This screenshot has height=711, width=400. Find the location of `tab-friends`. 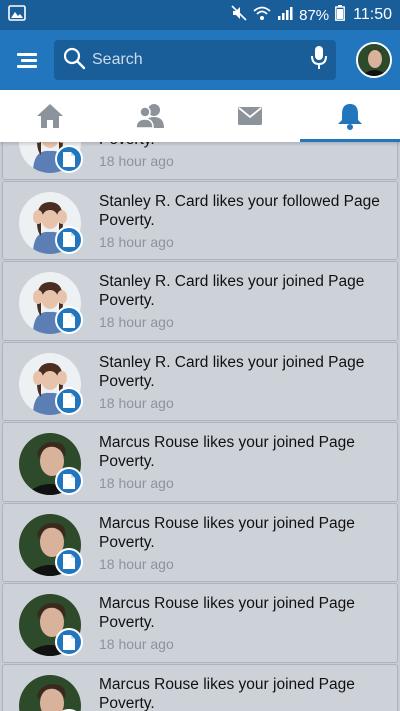

tab-friends is located at coordinates (150, 116).